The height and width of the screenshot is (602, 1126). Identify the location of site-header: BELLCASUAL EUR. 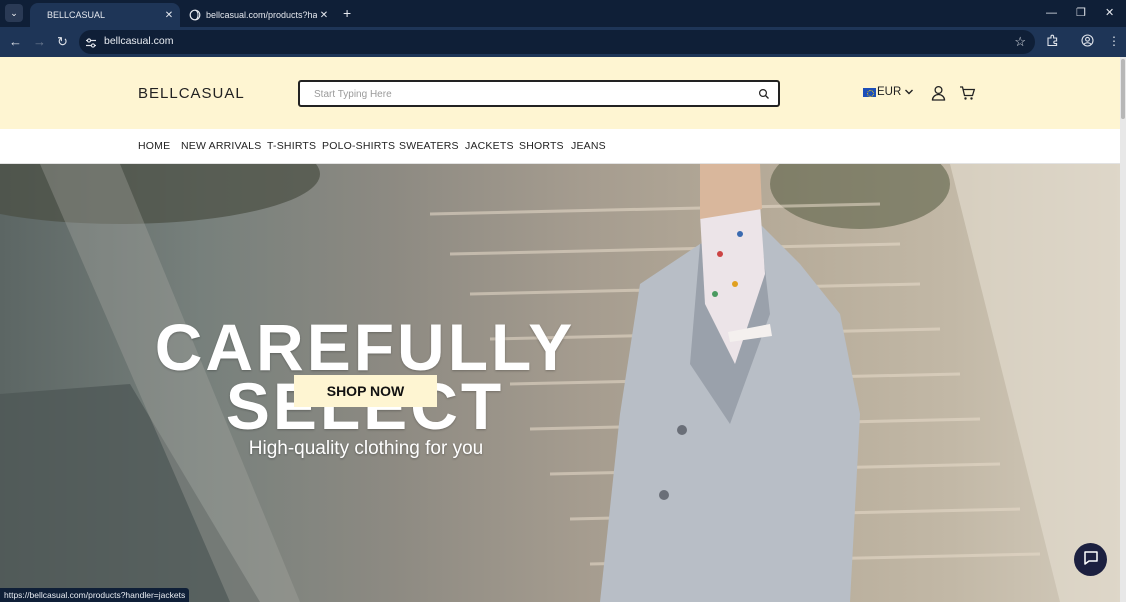
(560, 93).